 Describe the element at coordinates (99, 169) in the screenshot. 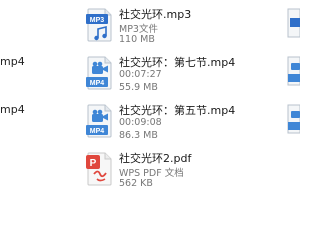

I see `pdf-icon: P` at that location.